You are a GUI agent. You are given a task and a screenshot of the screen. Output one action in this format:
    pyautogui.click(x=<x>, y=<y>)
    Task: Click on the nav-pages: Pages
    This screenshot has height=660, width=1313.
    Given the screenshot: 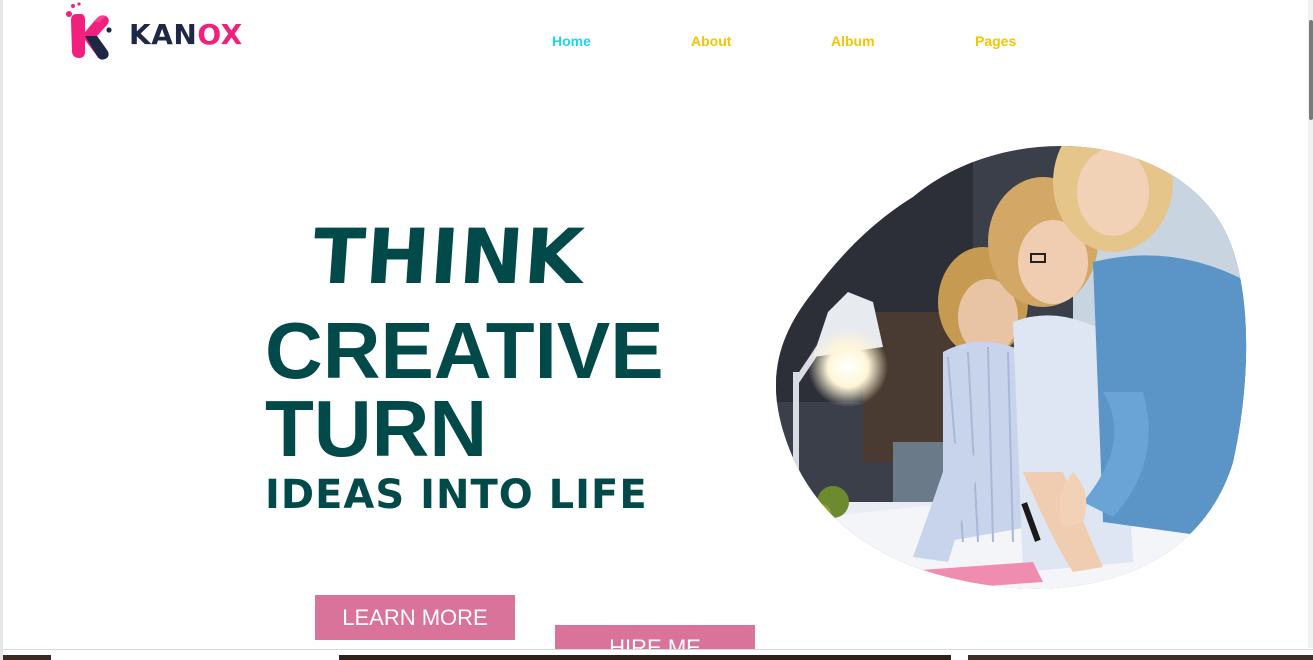 What is the action you would take?
    pyautogui.click(x=995, y=41)
    